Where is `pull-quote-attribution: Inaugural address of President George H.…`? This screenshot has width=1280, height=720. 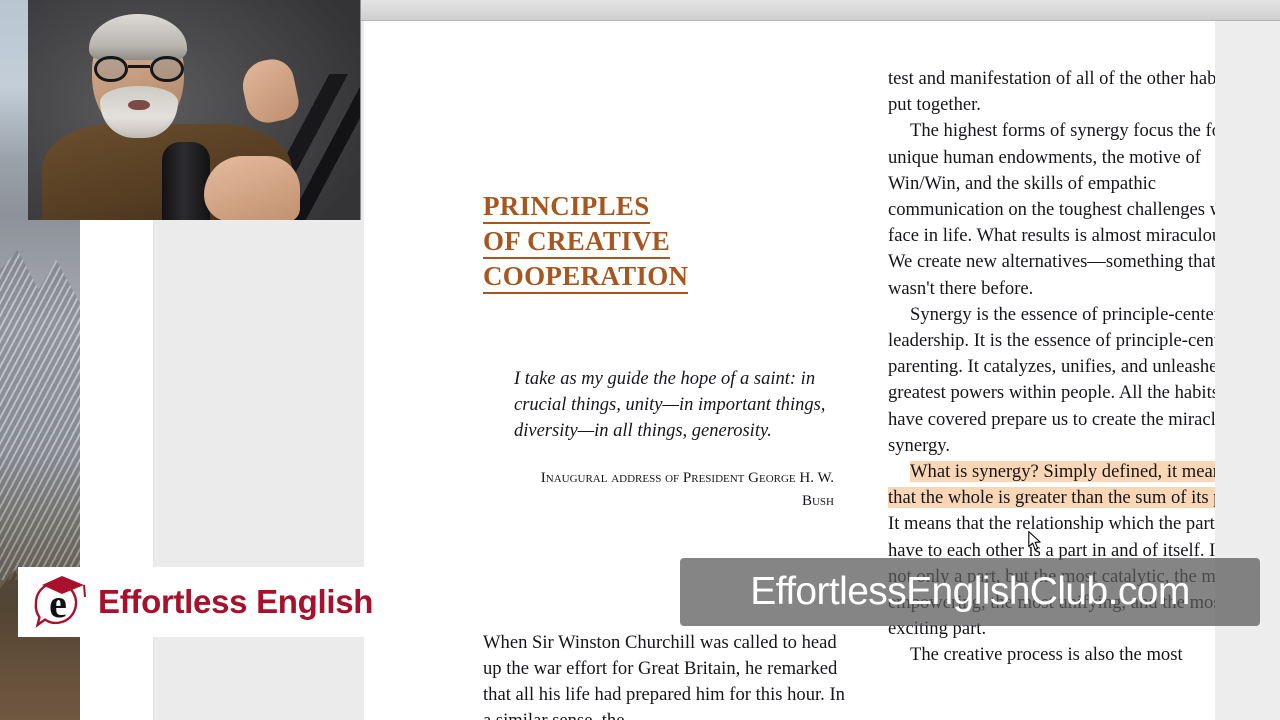
pull-quote-attribution: Inaugural address of President George H.… is located at coordinates (687, 489).